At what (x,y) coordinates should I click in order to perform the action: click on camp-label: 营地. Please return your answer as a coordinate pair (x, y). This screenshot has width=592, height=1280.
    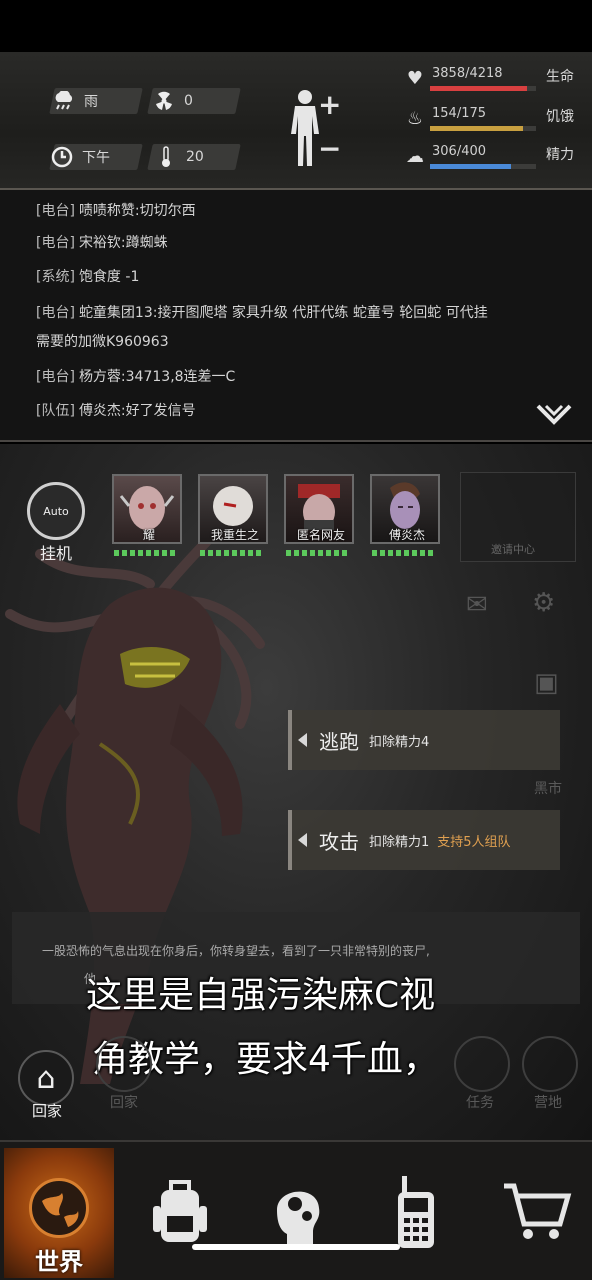
    Looking at the image, I should click on (548, 1103).